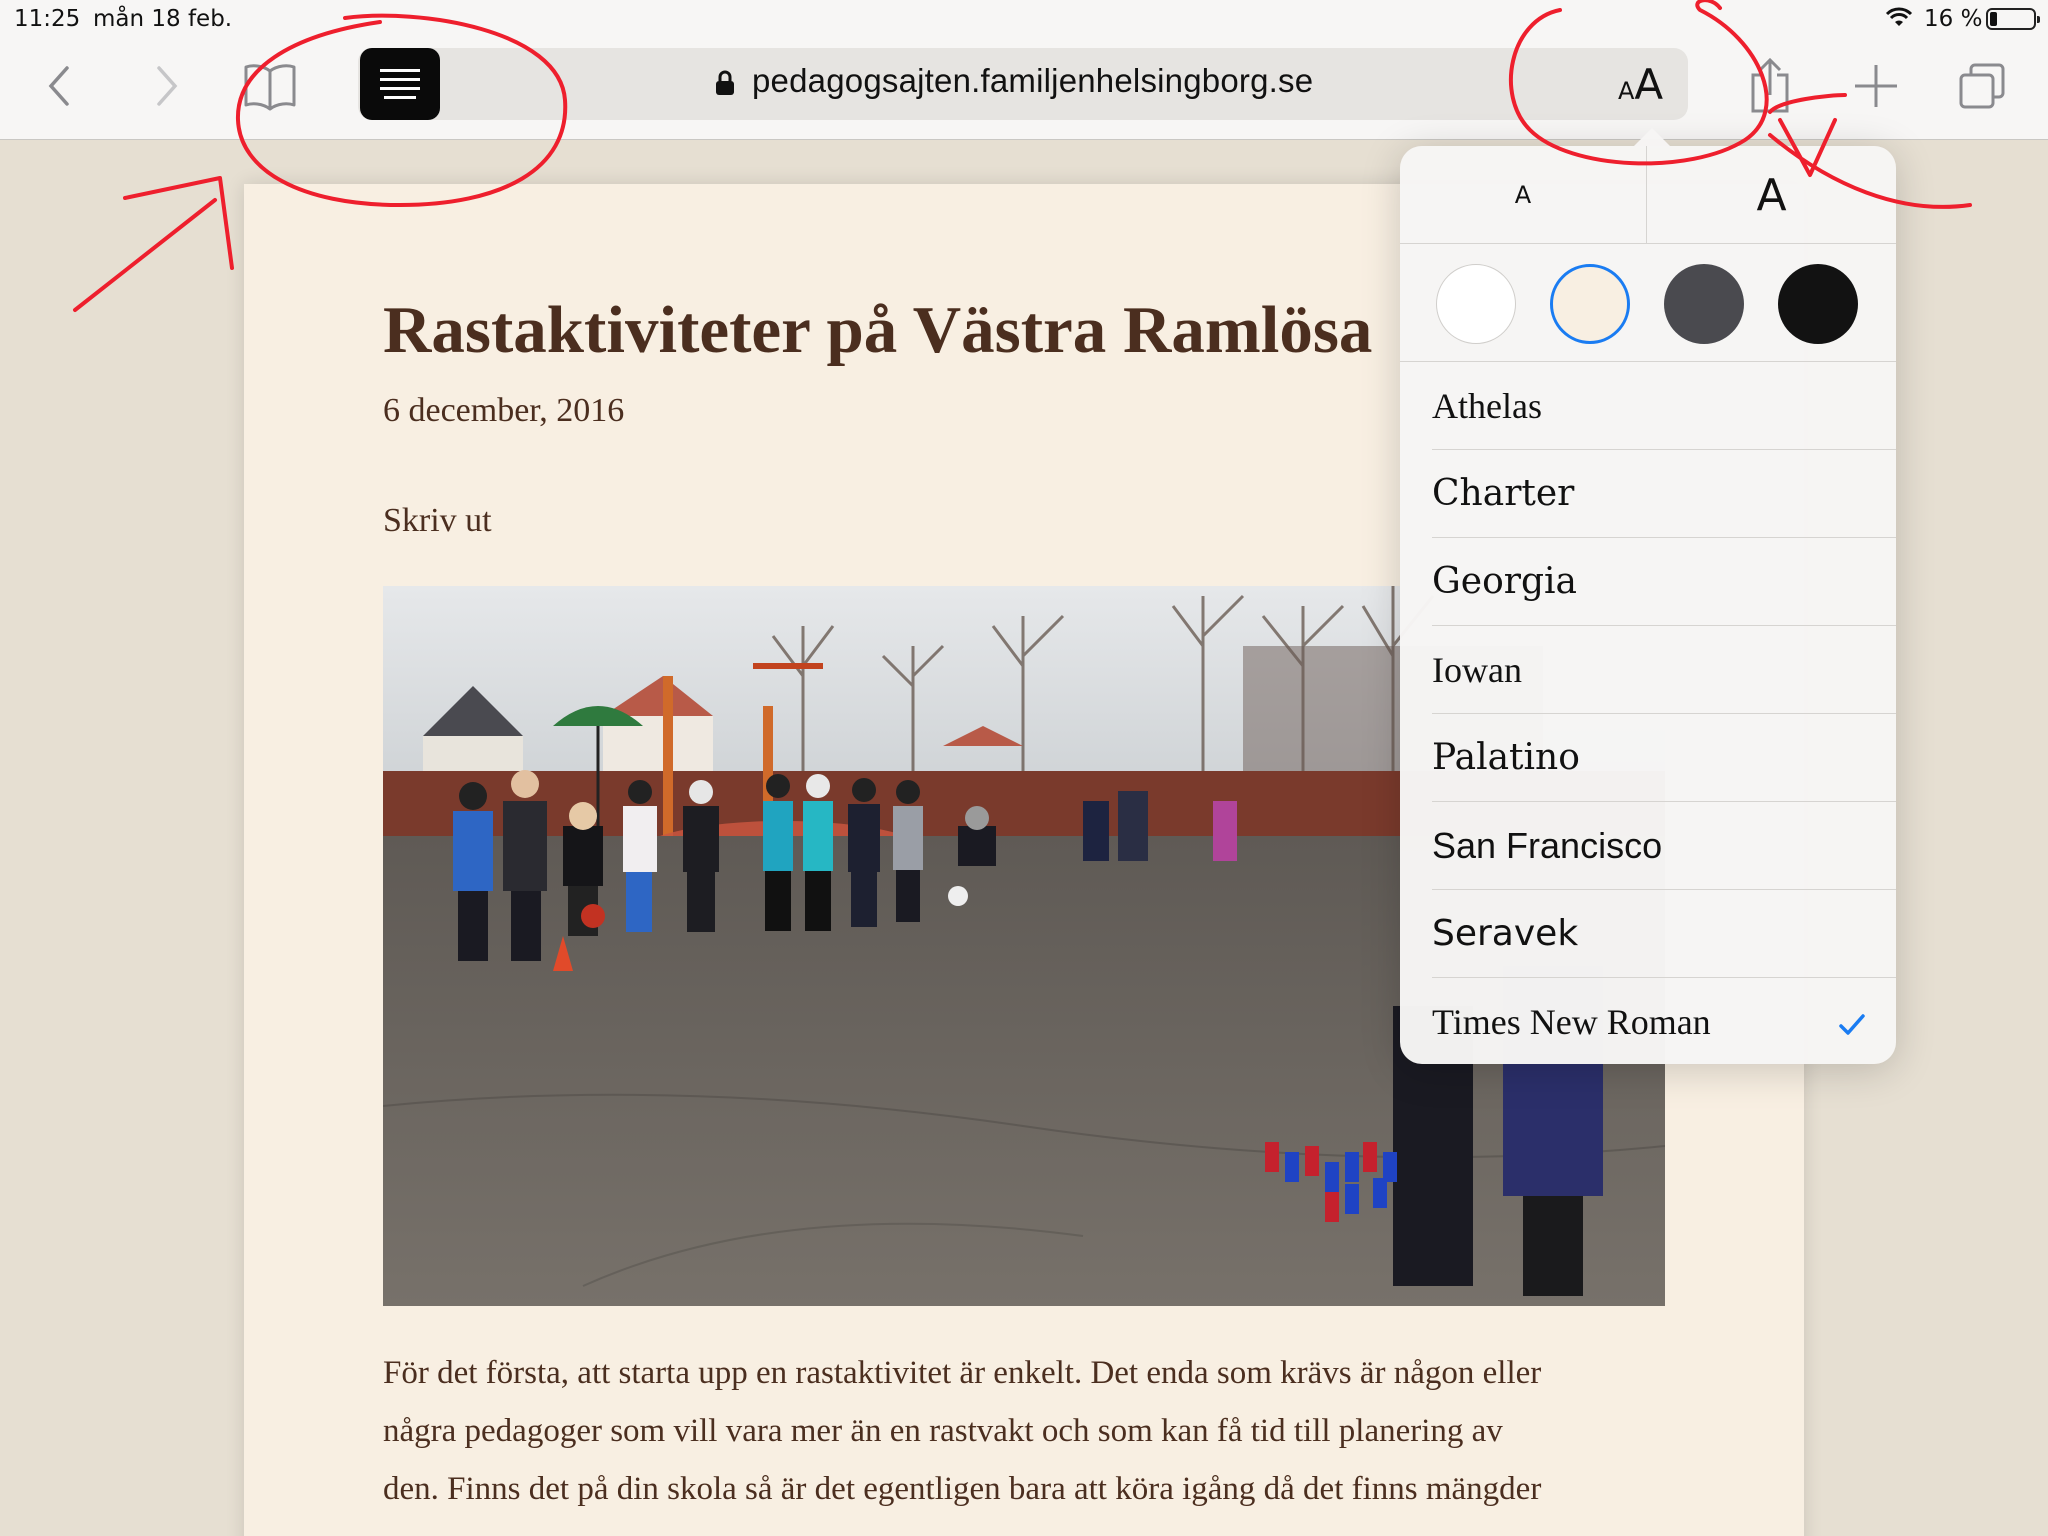 The width and height of the screenshot is (2048, 1536). What do you see at coordinates (47, 19) in the screenshot?
I see `status-time: 11:25` at bounding box center [47, 19].